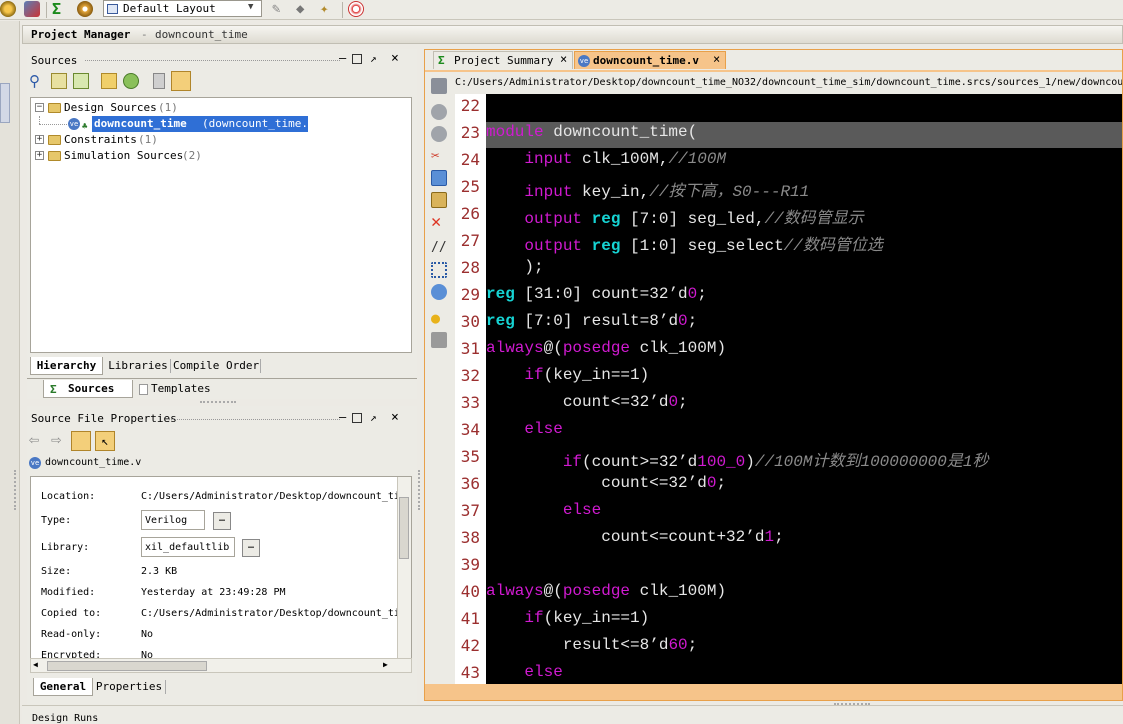  What do you see at coordinates (53, 389) in the screenshot?
I see `sources-tab-icon: Σ` at bounding box center [53, 389].